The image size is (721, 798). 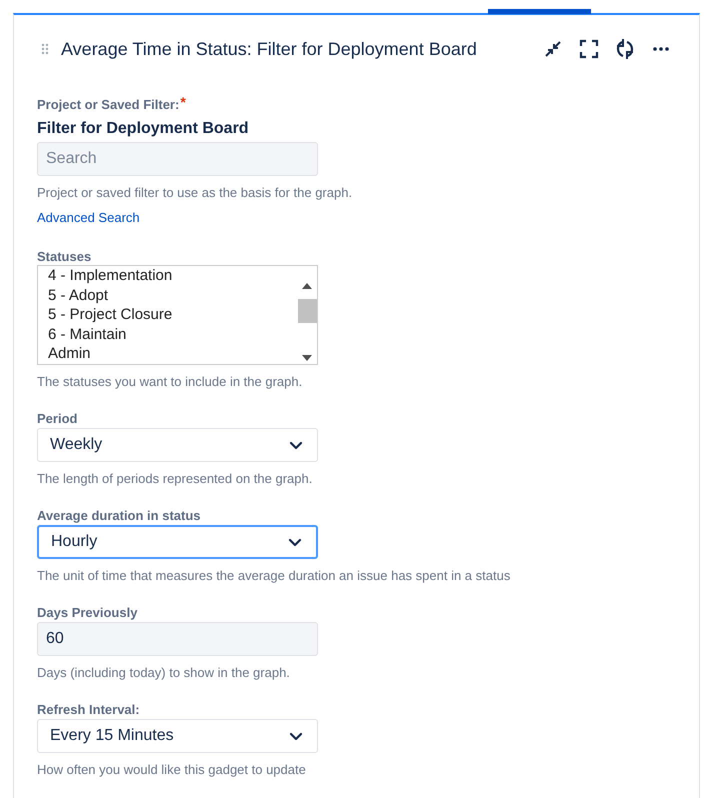 What do you see at coordinates (170, 381) in the screenshot?
I see `help-text: The statuses you want to include in the graph.` at bounding box center [170, 381].